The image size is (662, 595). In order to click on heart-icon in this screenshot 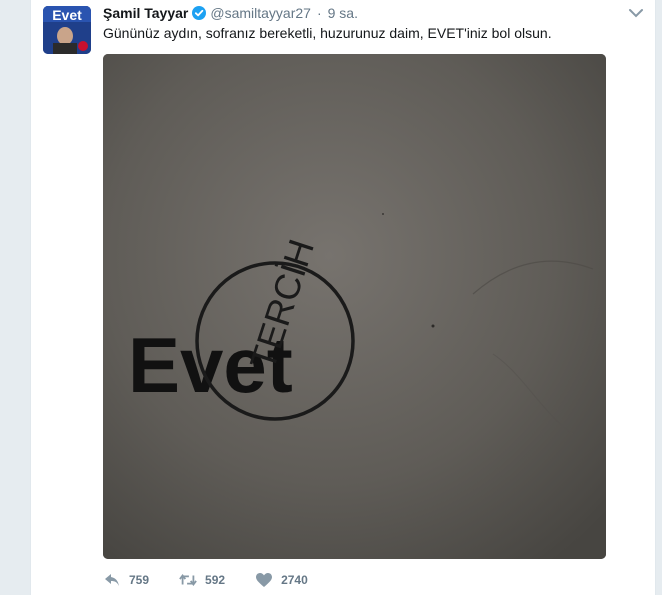, I will do `click(264, 580)`.